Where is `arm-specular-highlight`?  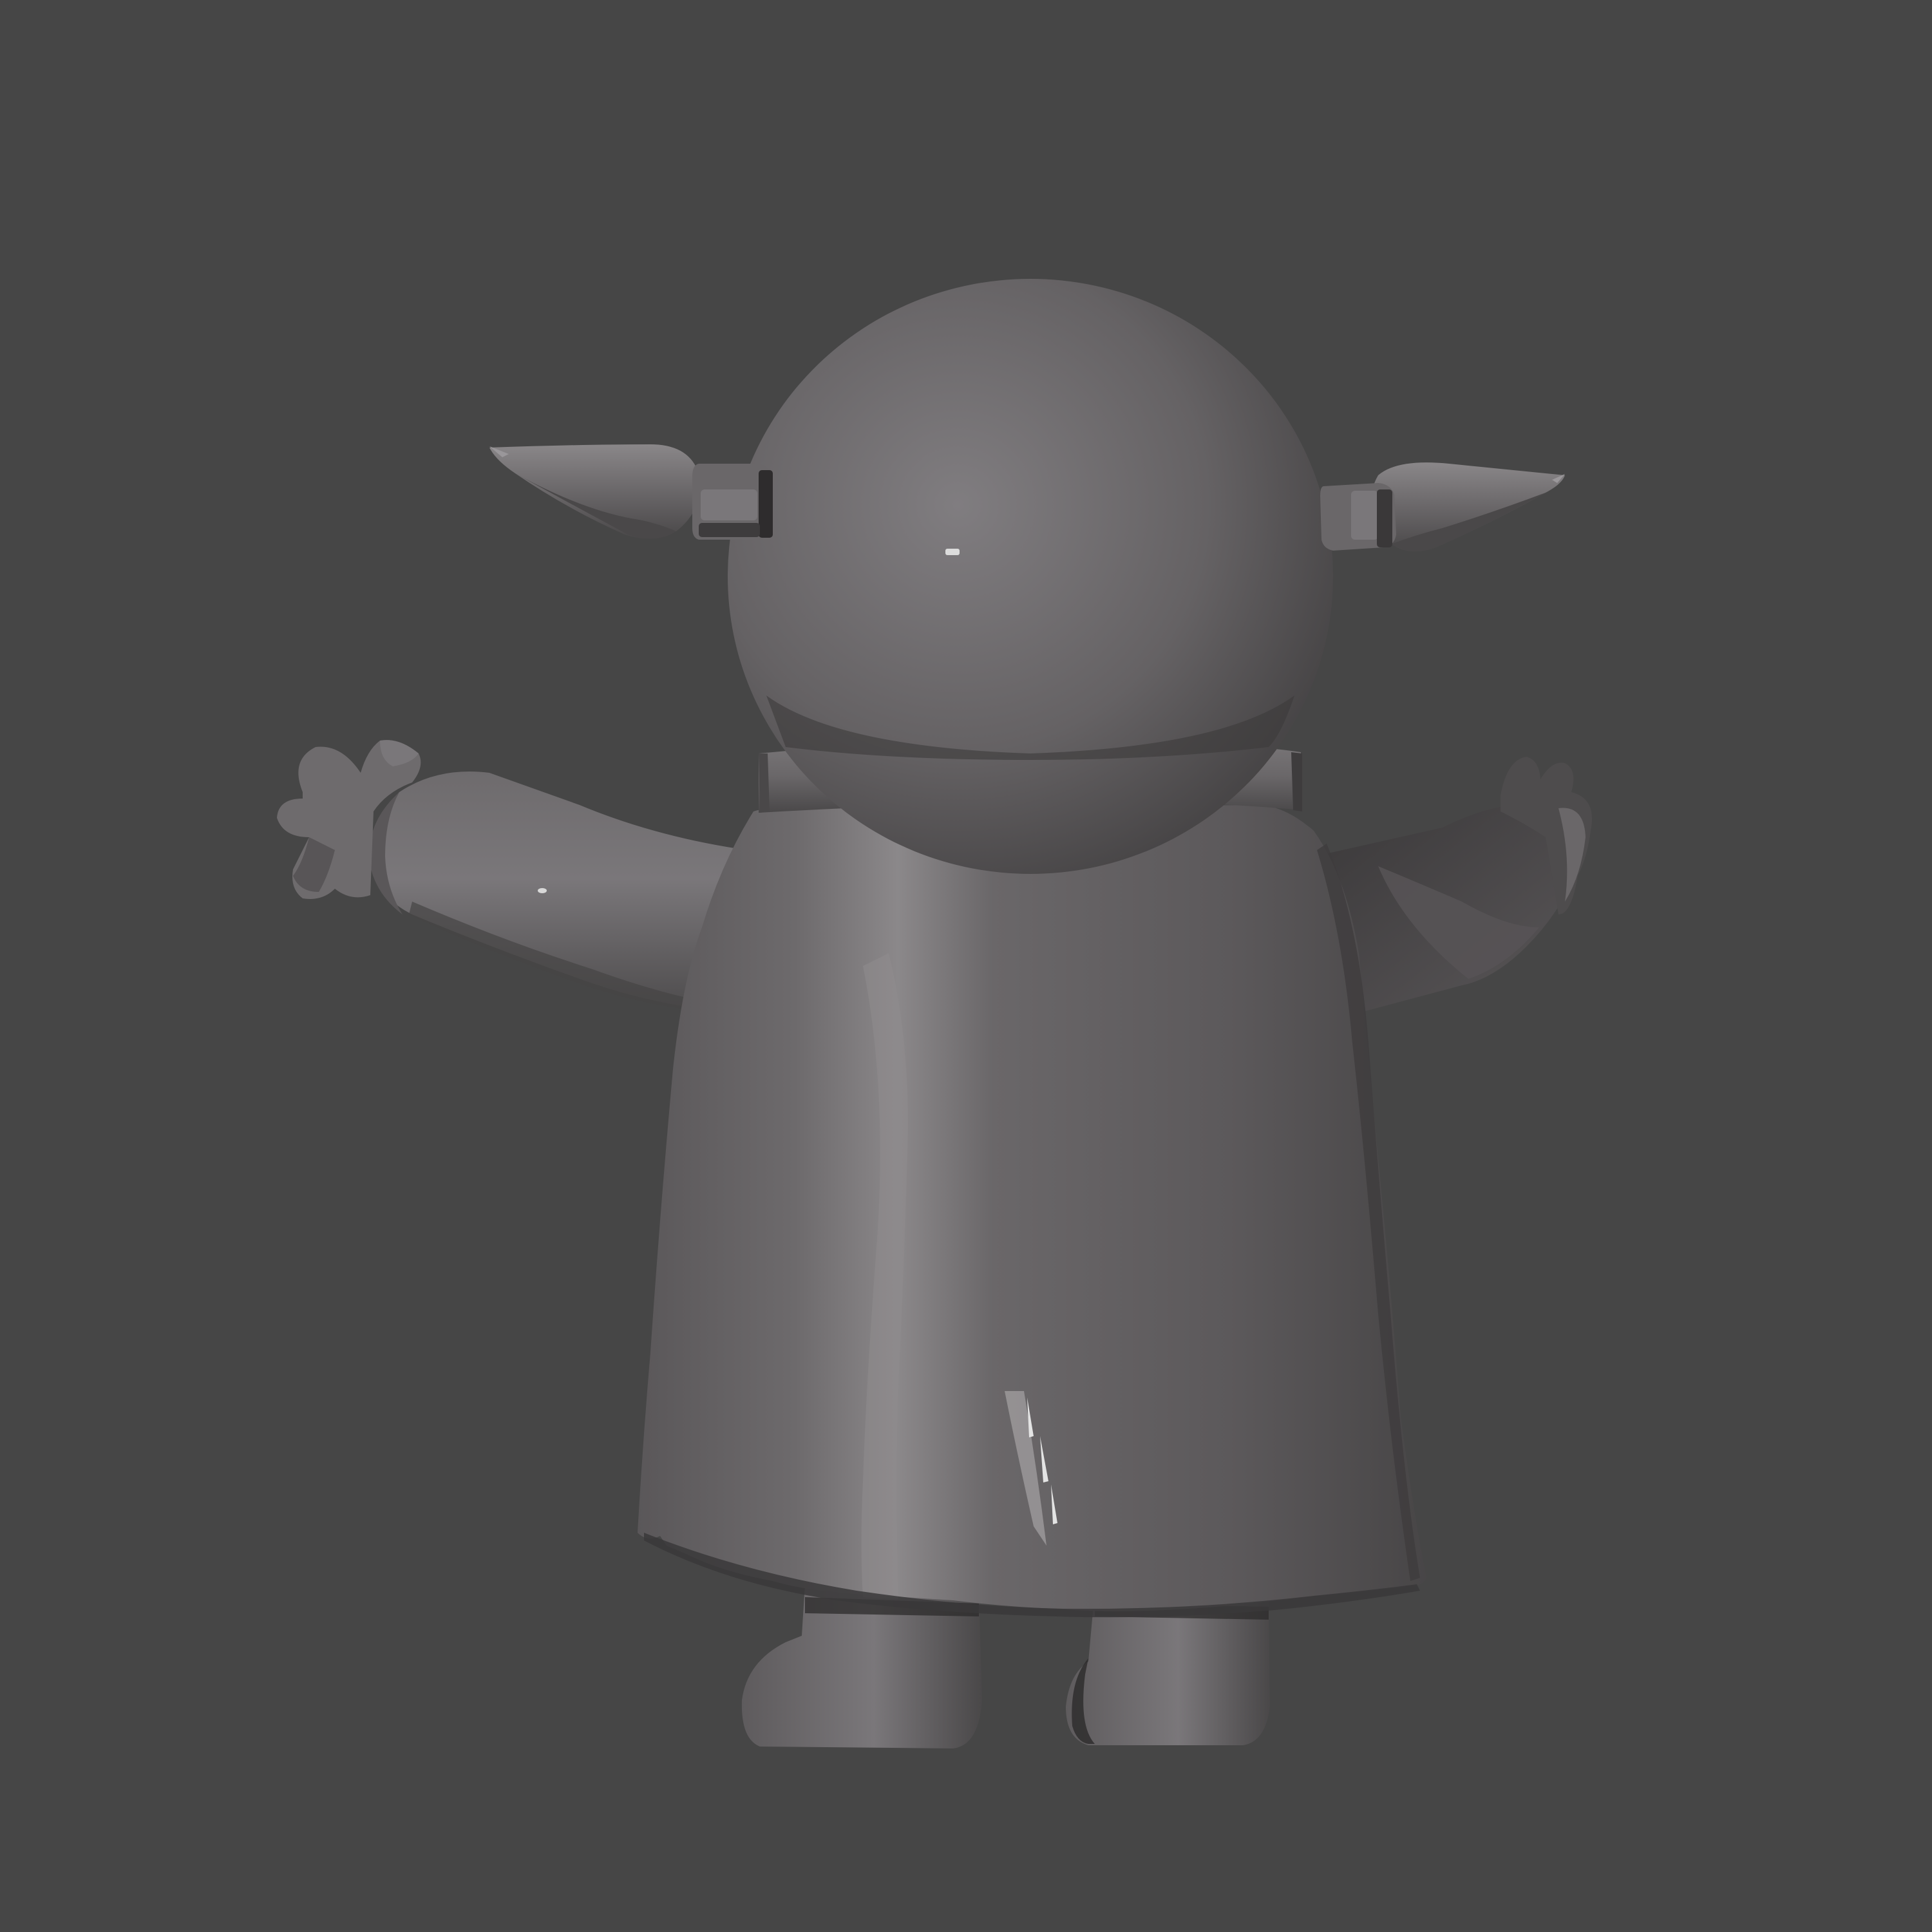 arm-specular-highlight is located at coordinates (542, 890).